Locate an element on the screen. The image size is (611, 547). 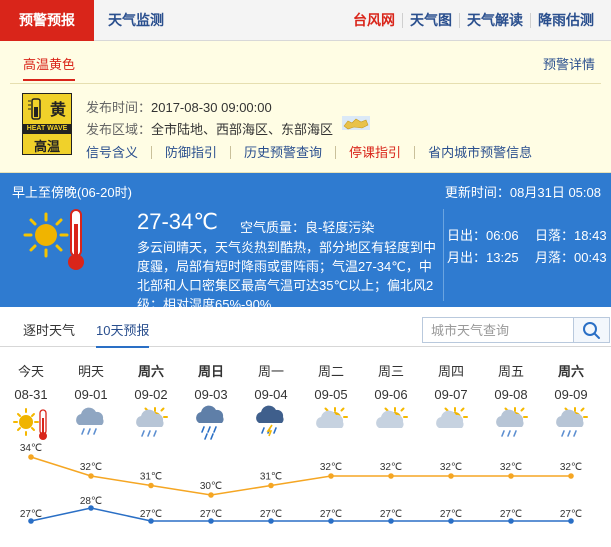
moonrise-label: 月出： is located at coordinates (467, 257).